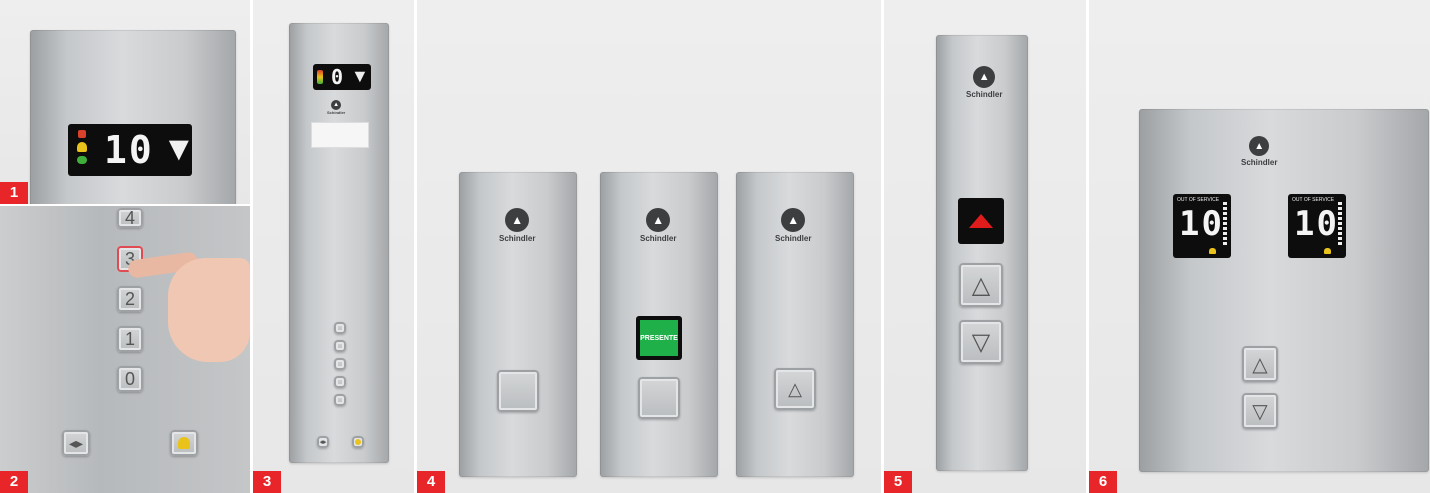  Describe the element at coordinates (333, 246) in the screenshot. I see `photo-panel-3: 0 ▼ ▲ Schindler ◂▸ 3` at that location.